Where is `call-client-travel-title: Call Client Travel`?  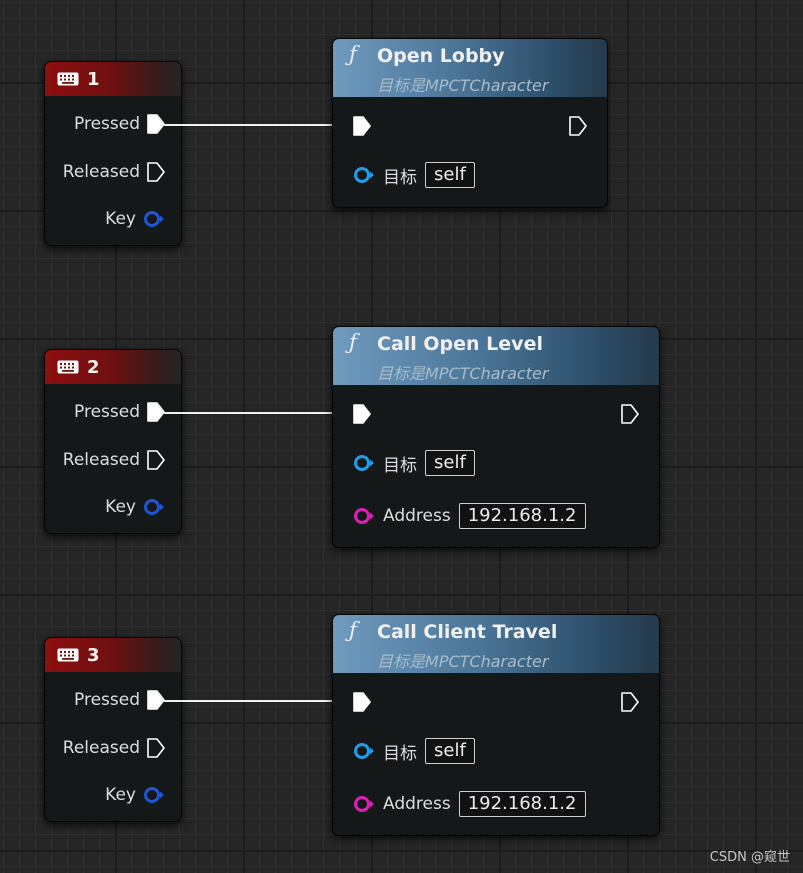
call-client-travel-title: Call Client Travel is located at coordinates (467, 632).